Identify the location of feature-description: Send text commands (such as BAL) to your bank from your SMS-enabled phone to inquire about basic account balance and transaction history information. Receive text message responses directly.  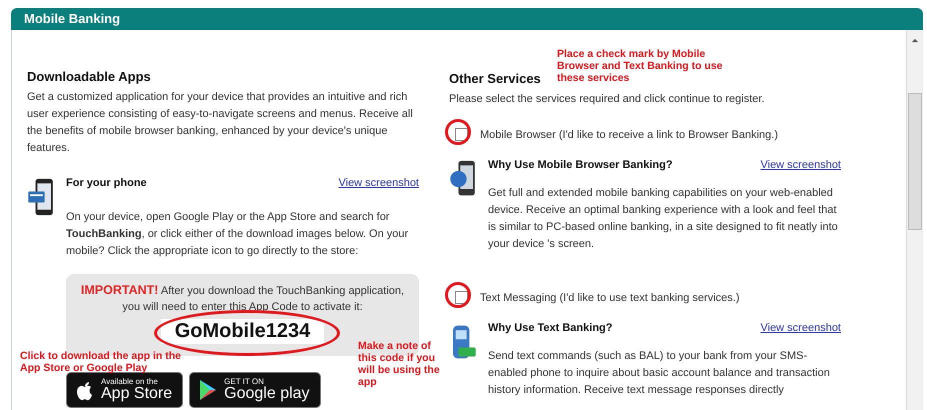
(659, 373).